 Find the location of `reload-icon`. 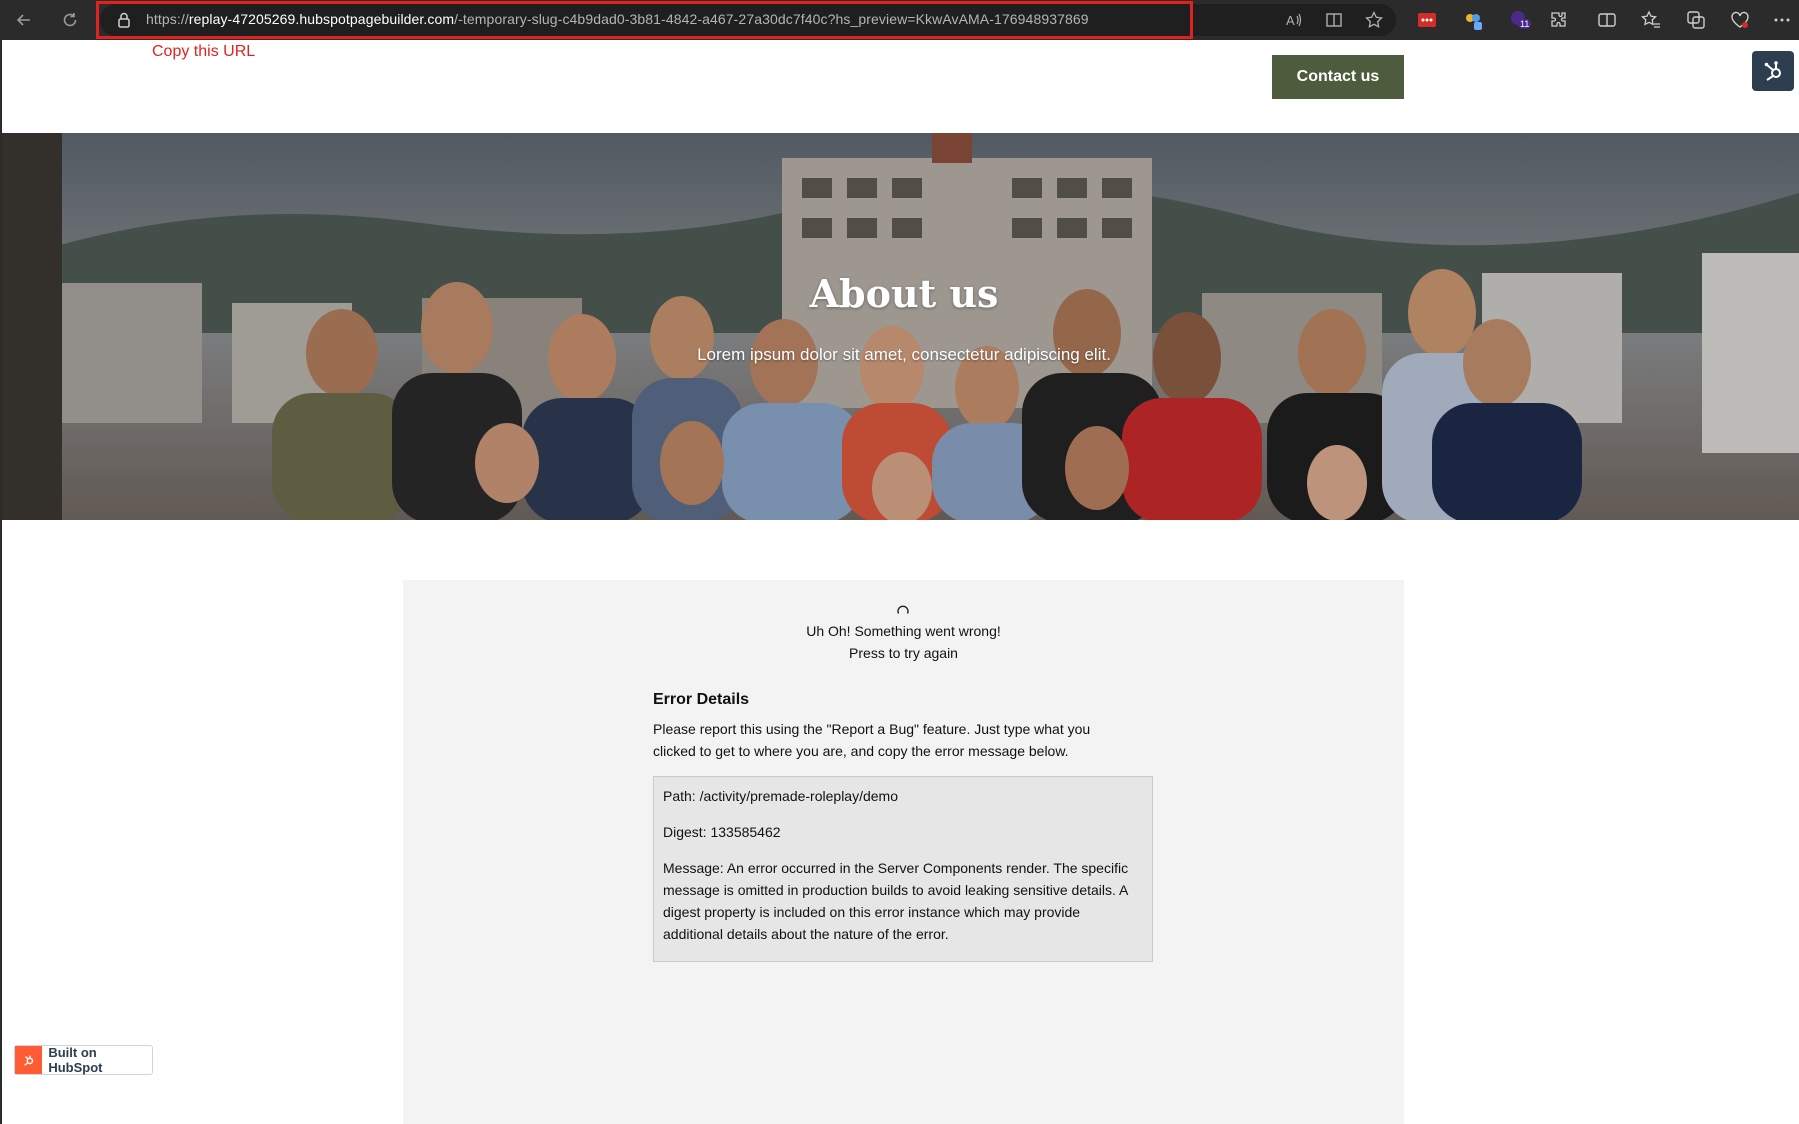

reload-icon is located at coordinates (70, 20).